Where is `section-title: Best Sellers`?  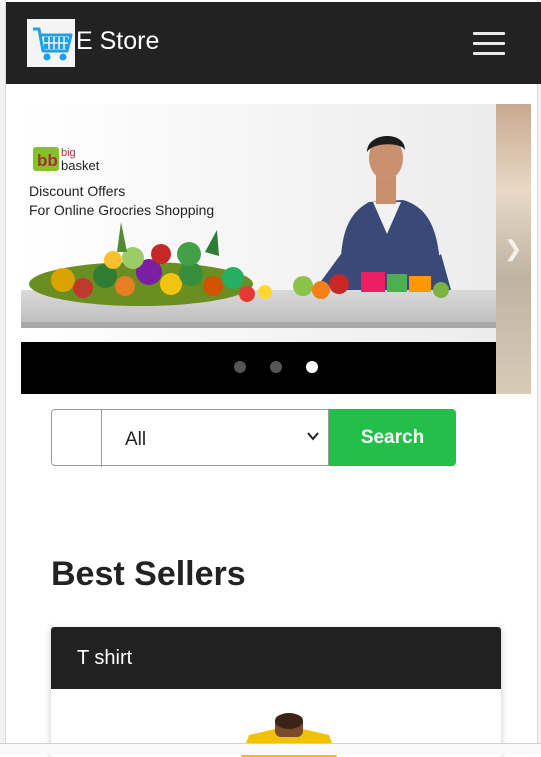
section-title: Best Sellers is located at coordinates (148, 574).